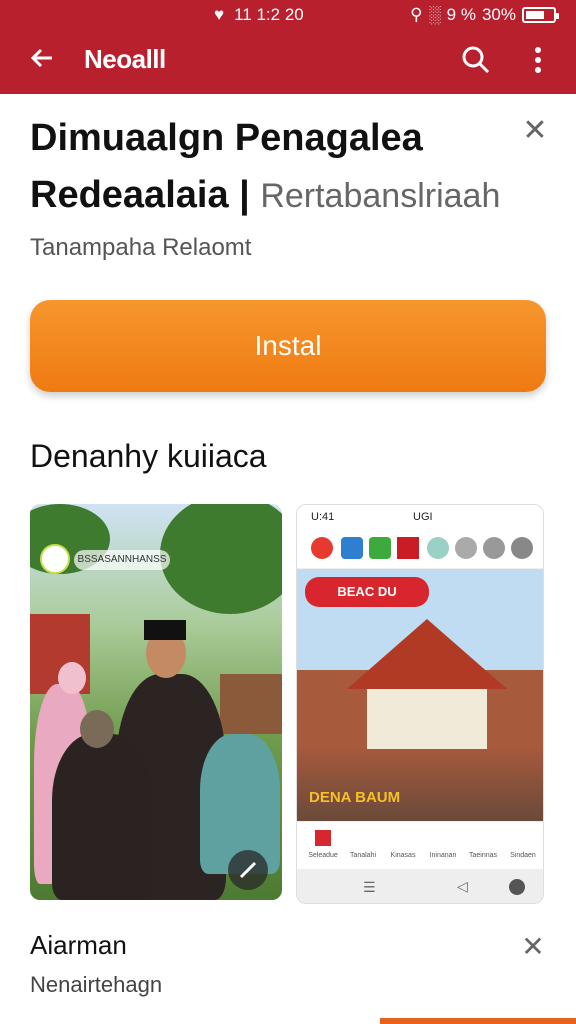 The image size is (576, 1024). Describe the element at coordinates (462, 886) in the screenshot. I see `back-icon: ◁` at that location.